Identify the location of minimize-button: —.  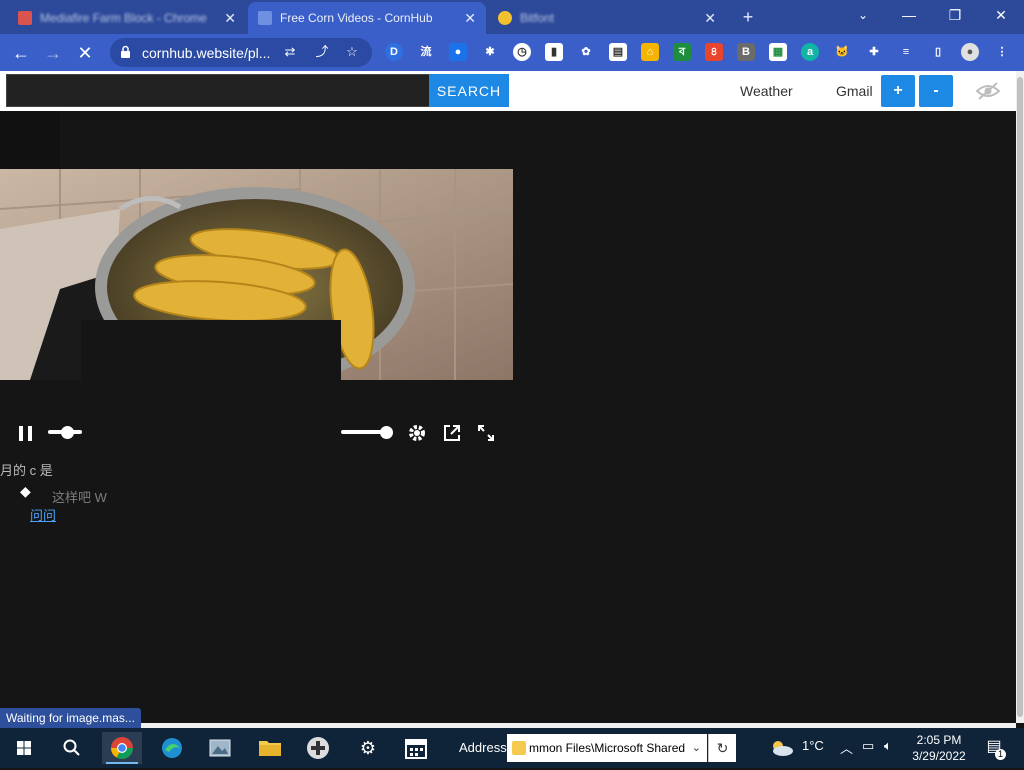
(909, 15).